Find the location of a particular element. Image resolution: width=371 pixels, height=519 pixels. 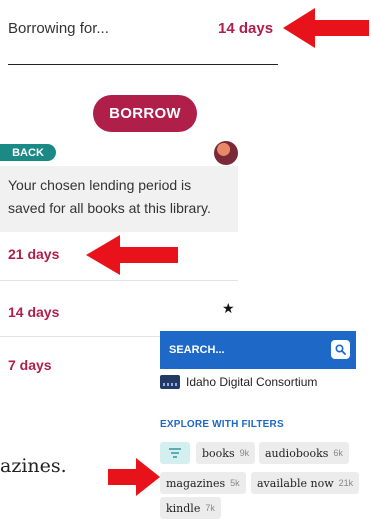

libby-avatar-icon is located at coordinates (226, 153).